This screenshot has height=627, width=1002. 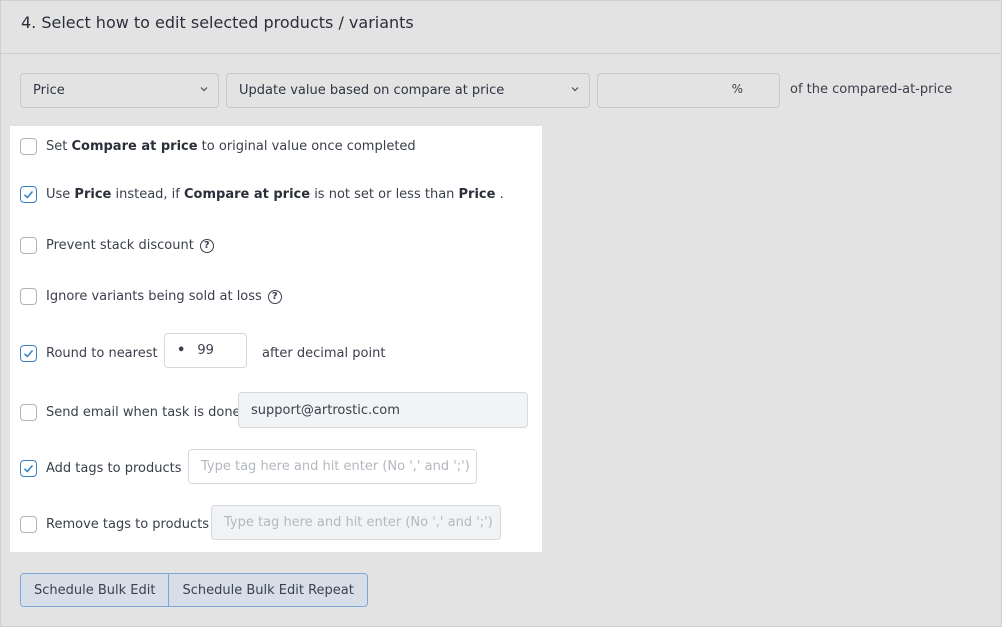 I want to click on email-field: support@artrostic.com, so click(x=383, y=410).